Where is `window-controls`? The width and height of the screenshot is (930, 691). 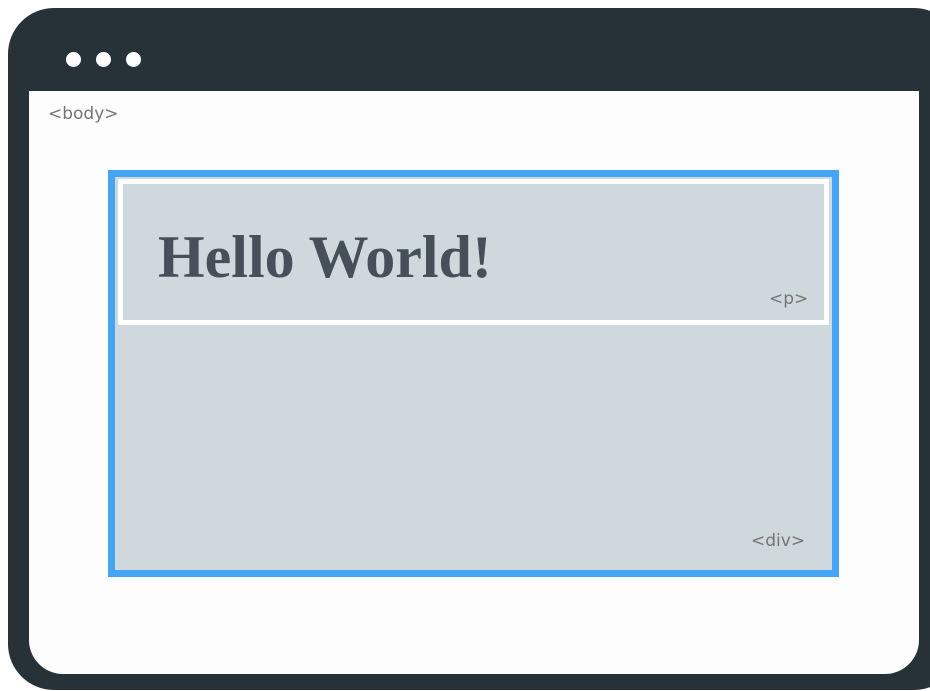
window-controls is located at coordinates (103, 59).